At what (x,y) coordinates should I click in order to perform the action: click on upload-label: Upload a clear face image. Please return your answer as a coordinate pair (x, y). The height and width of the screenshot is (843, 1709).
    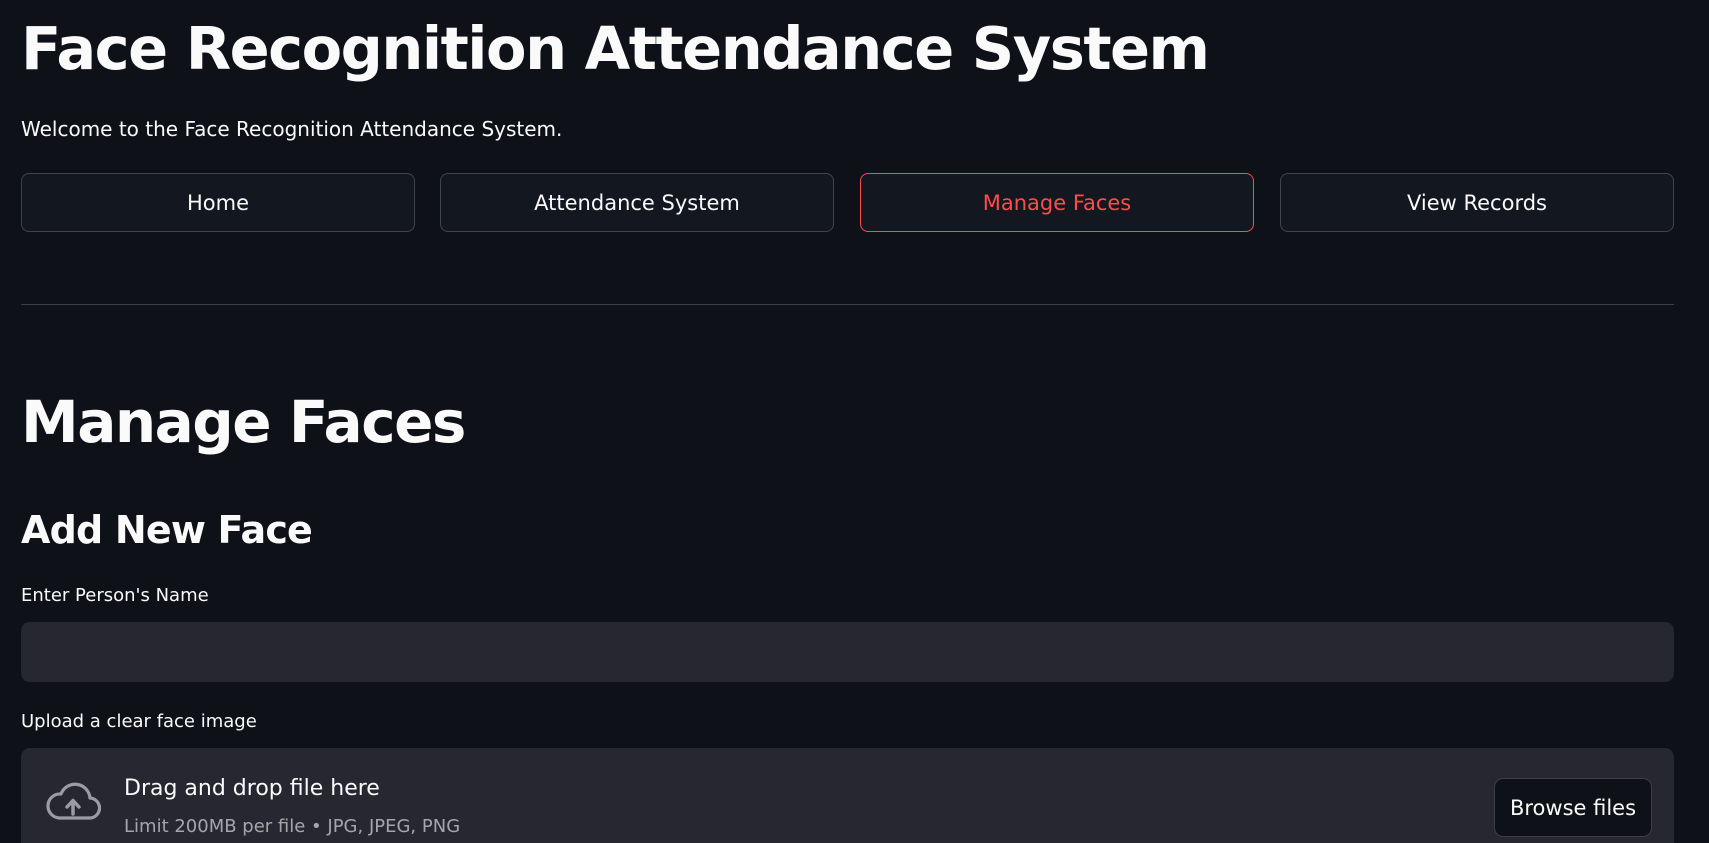
    Looking at the image, I should click on (139, 721).